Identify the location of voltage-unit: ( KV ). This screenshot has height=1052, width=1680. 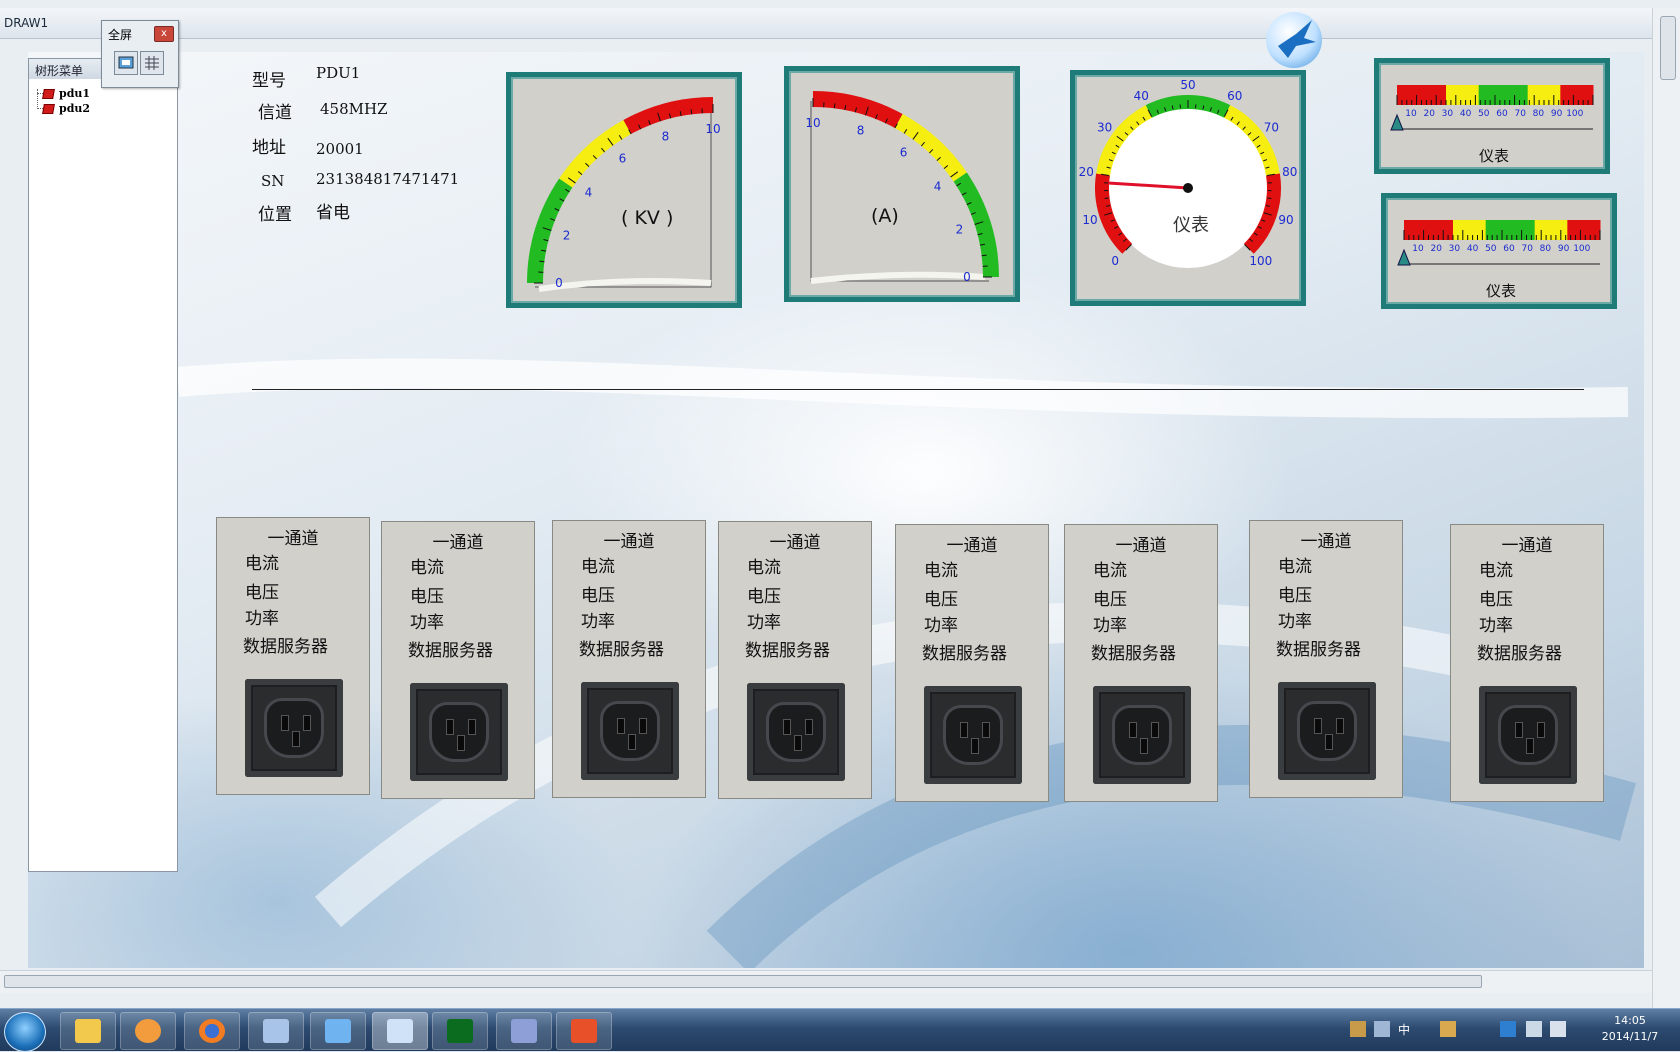
(647, 218).